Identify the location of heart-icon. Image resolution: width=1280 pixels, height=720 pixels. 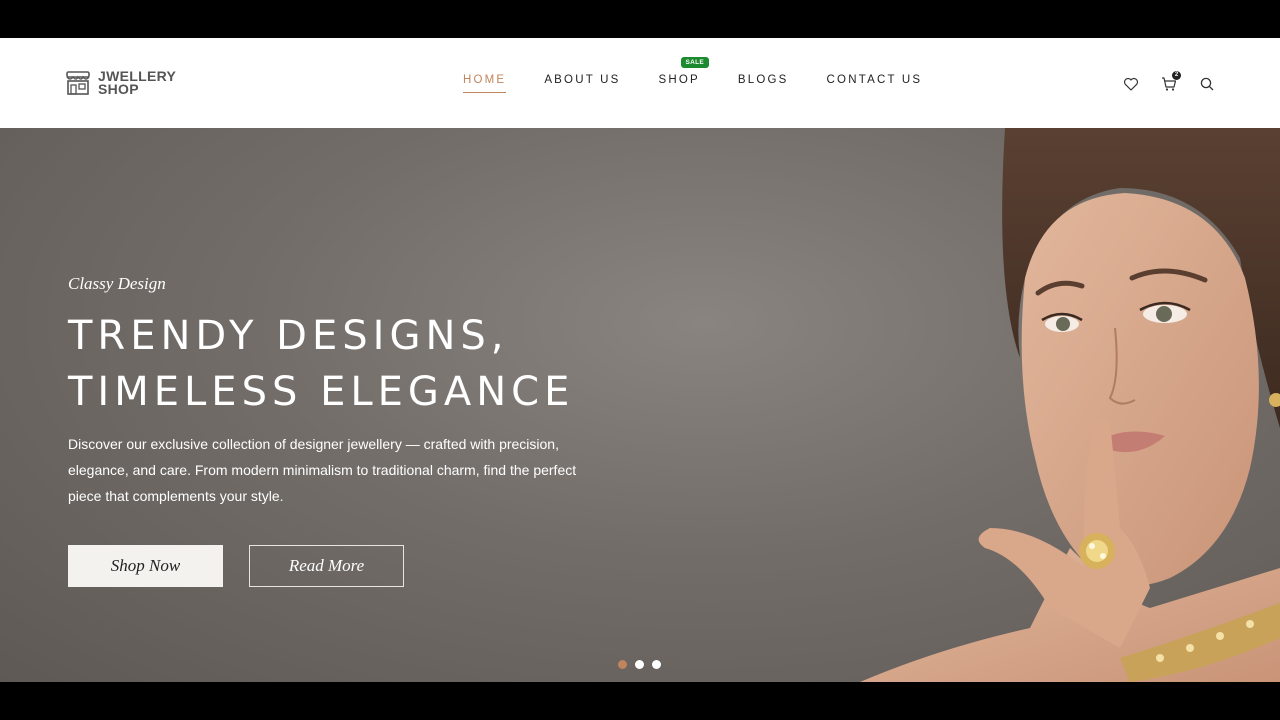
(1131, 84).